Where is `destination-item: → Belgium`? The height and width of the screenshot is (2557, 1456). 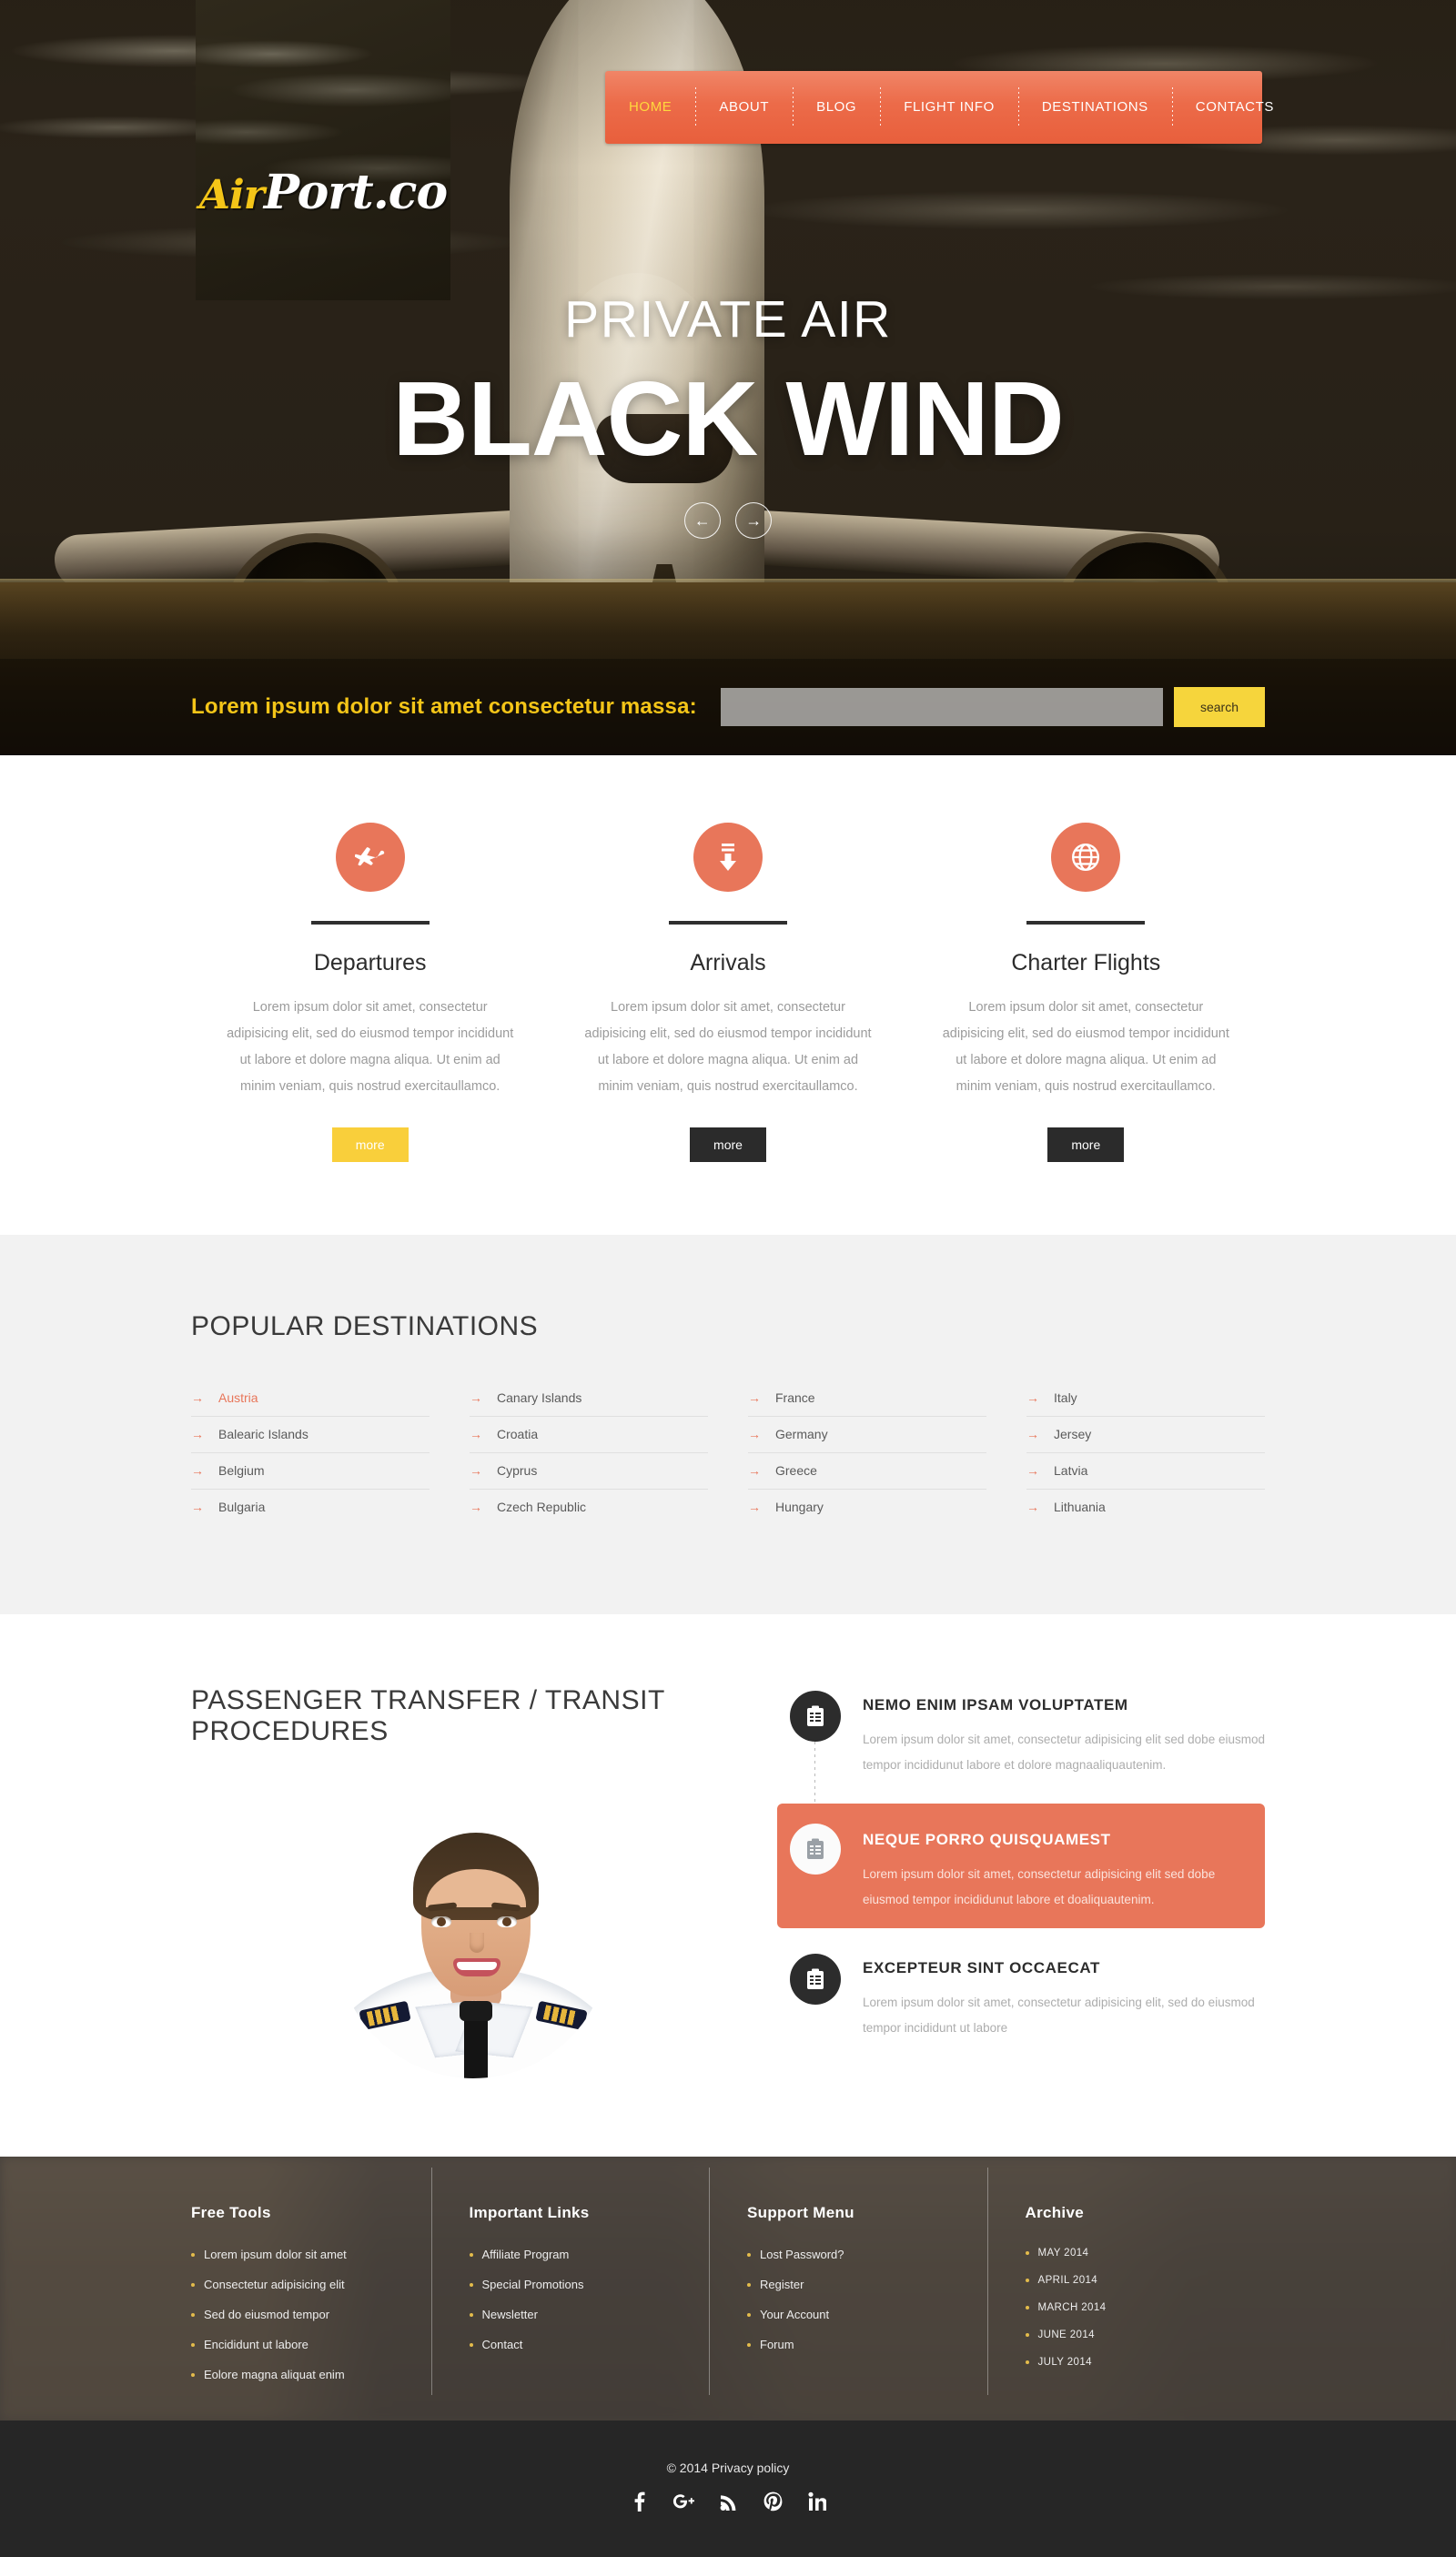 destination-item: → Belgium is located at coordinates (311, 1471).